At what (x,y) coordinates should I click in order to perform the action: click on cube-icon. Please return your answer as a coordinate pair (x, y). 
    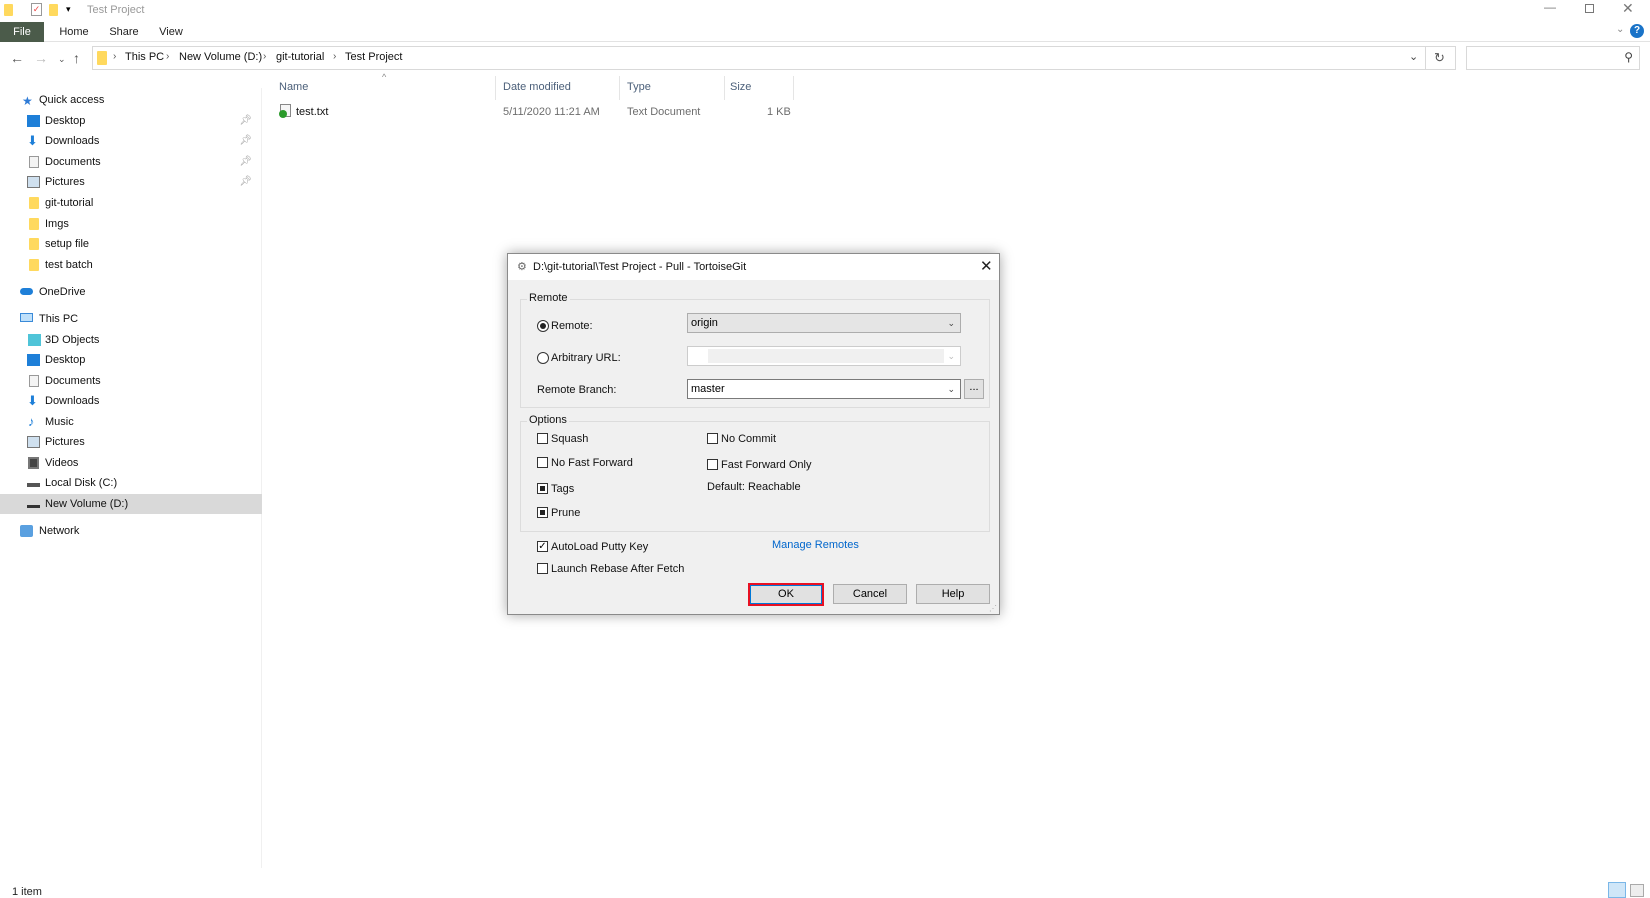
    Looking at the image, I should click on (34, 340).